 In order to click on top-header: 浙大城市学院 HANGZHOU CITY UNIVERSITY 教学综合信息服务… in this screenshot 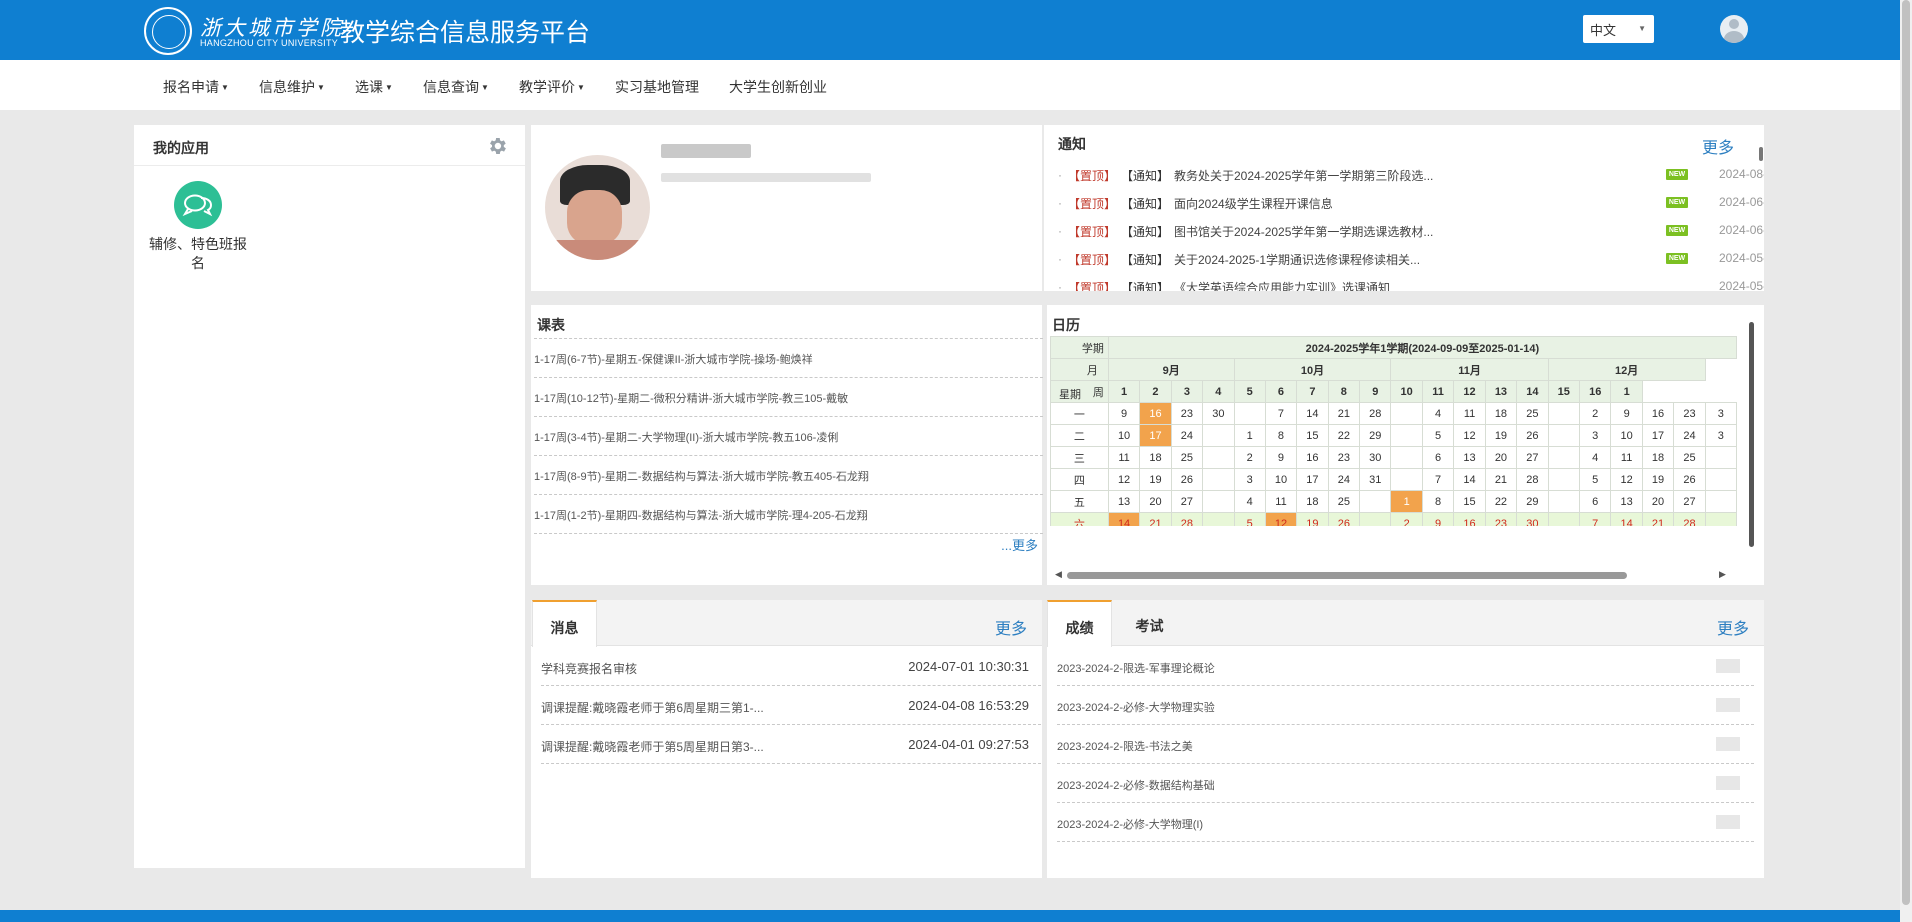, I will do `click(950, 30)`.